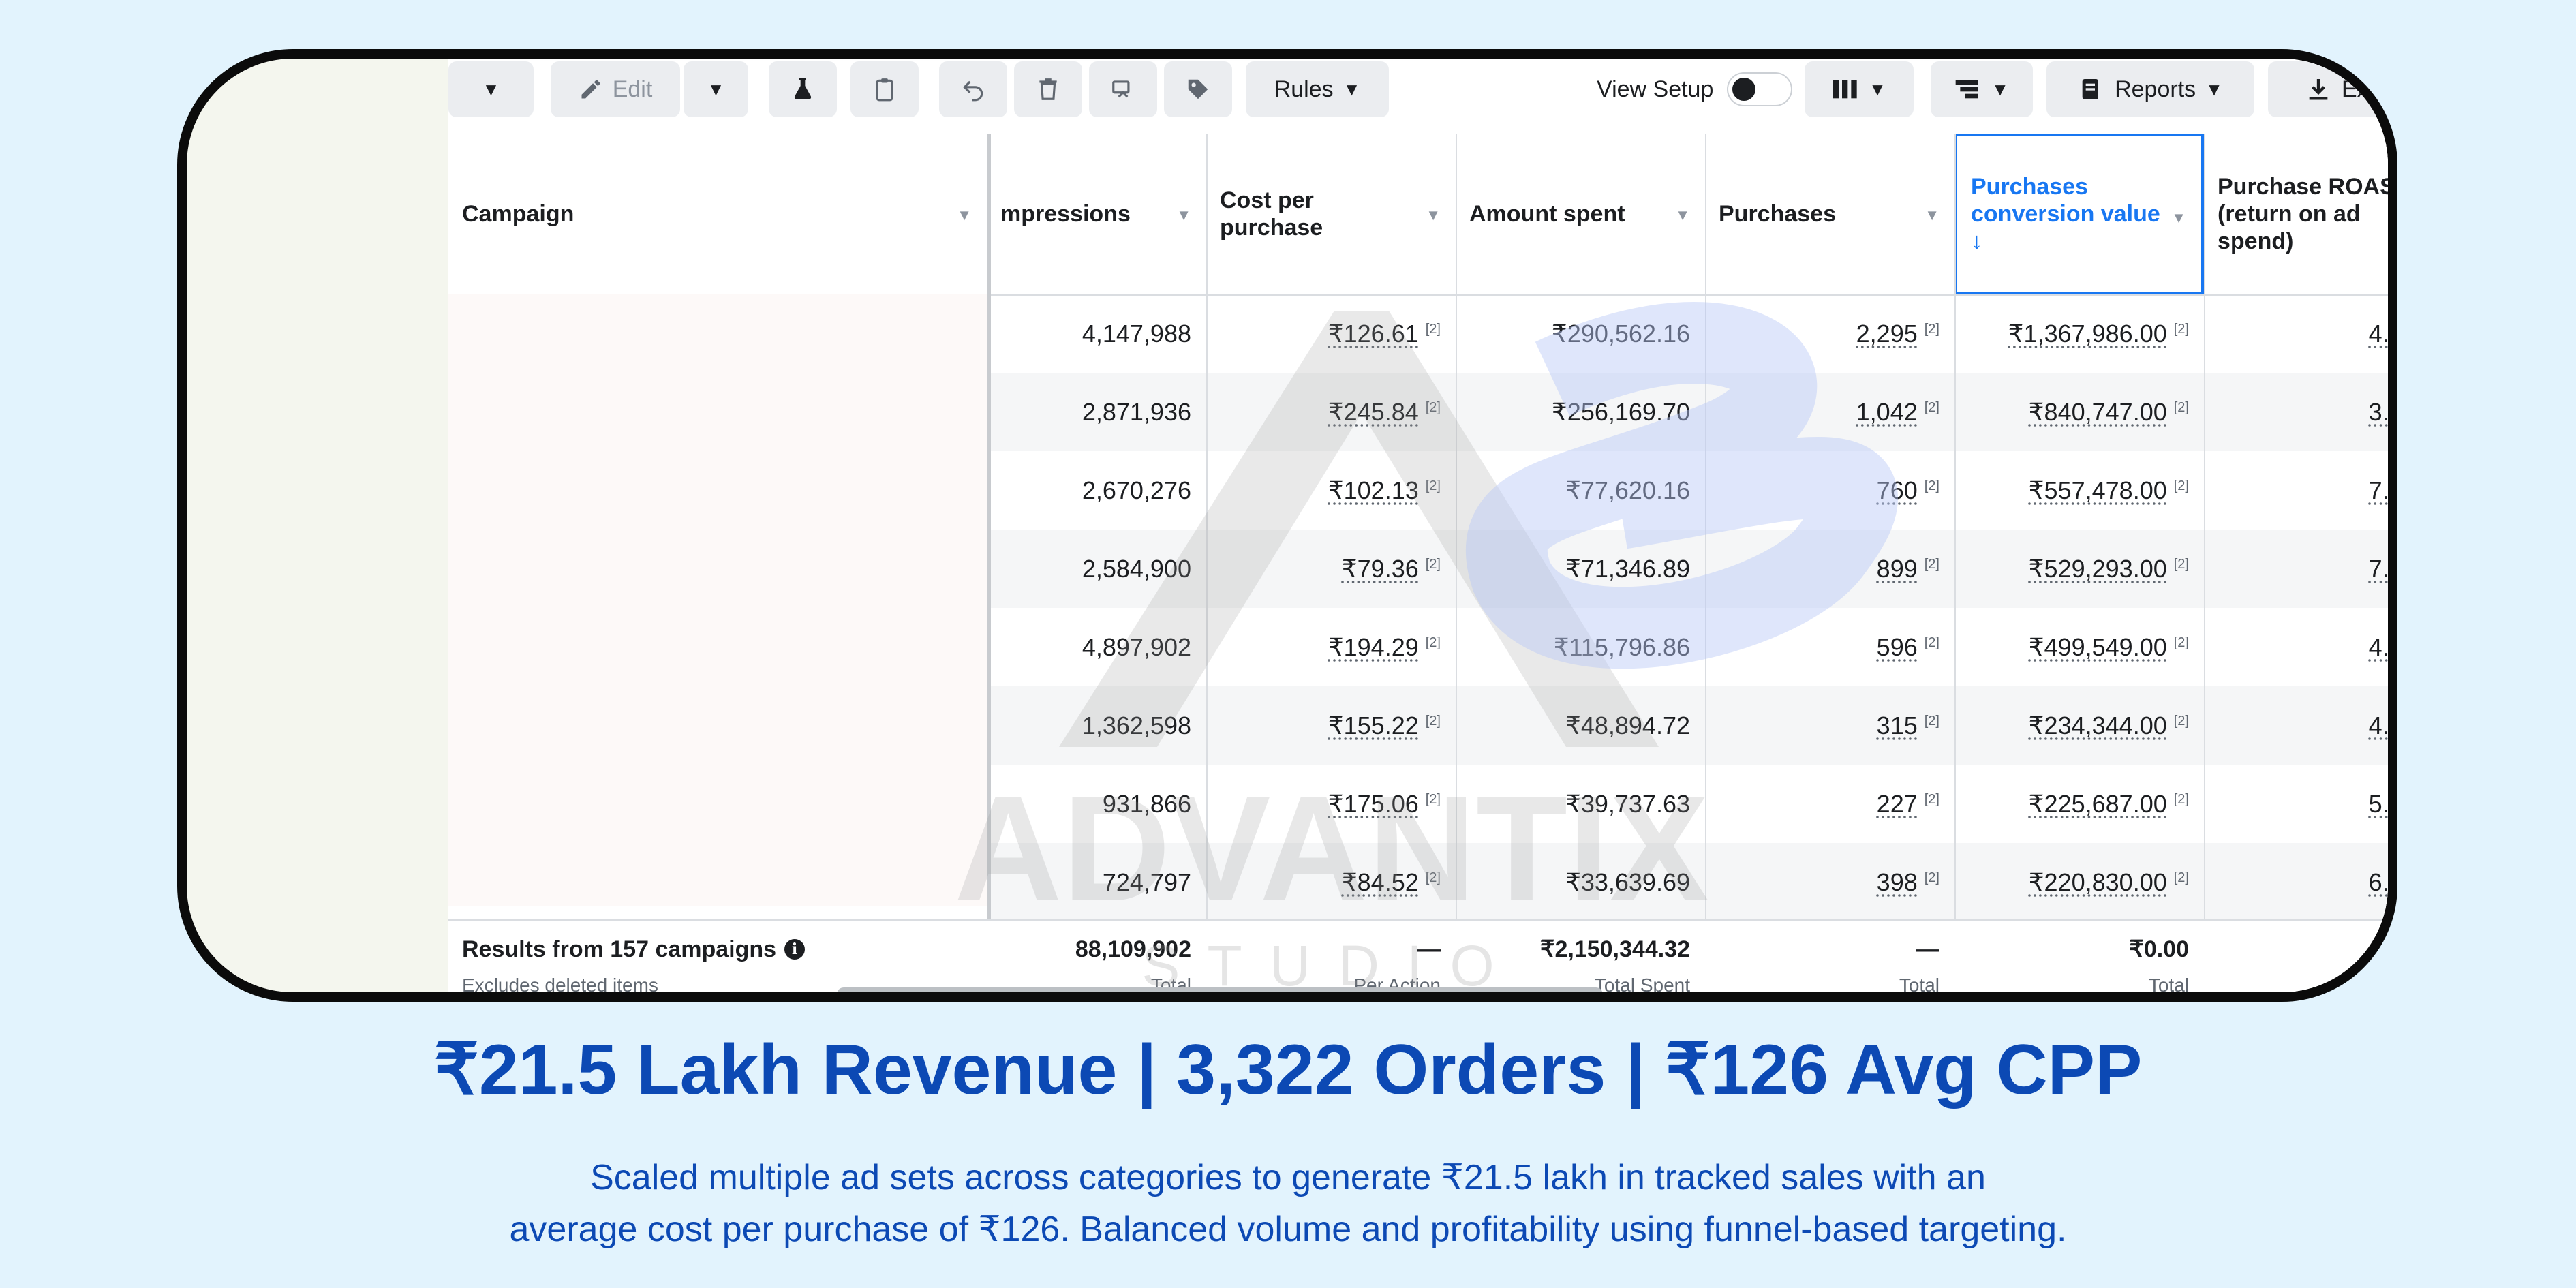 The height and width of the screenshot is (1288, 2576). Describe the element at coordinates (2296, 569) in the screenshot. I see `cell-roas: 7.42[2]` at that location.